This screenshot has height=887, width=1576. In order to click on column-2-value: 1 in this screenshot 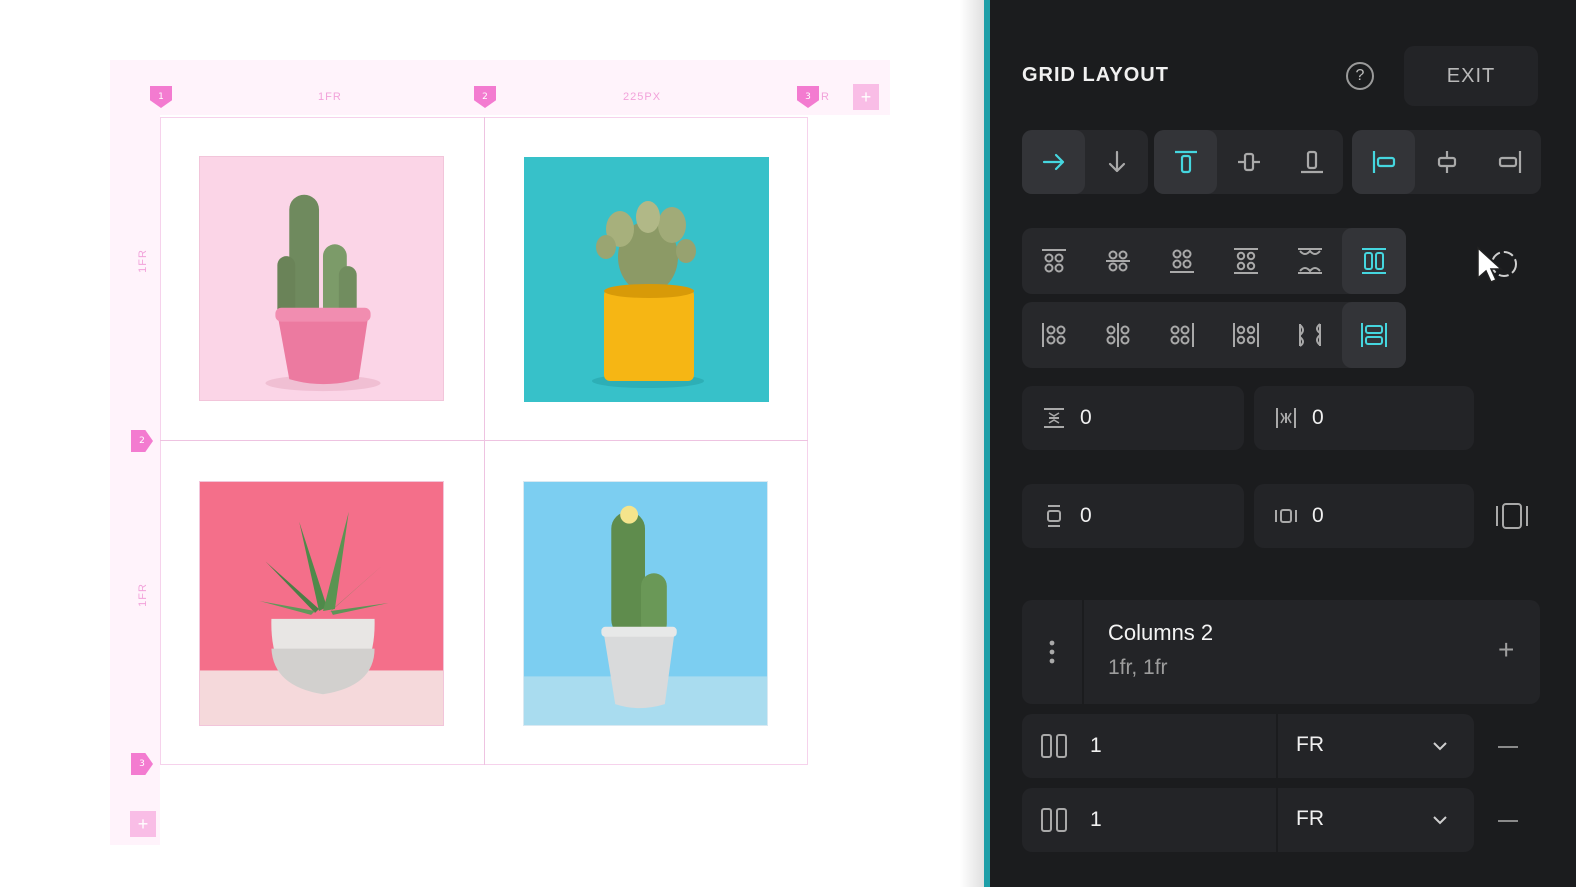, I will do `click(1096, 820)`.